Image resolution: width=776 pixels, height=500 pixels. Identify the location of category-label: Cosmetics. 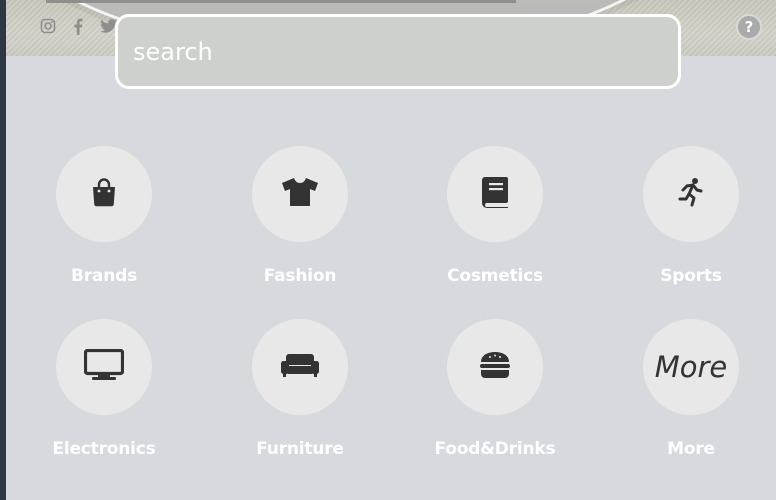
(495, 276).